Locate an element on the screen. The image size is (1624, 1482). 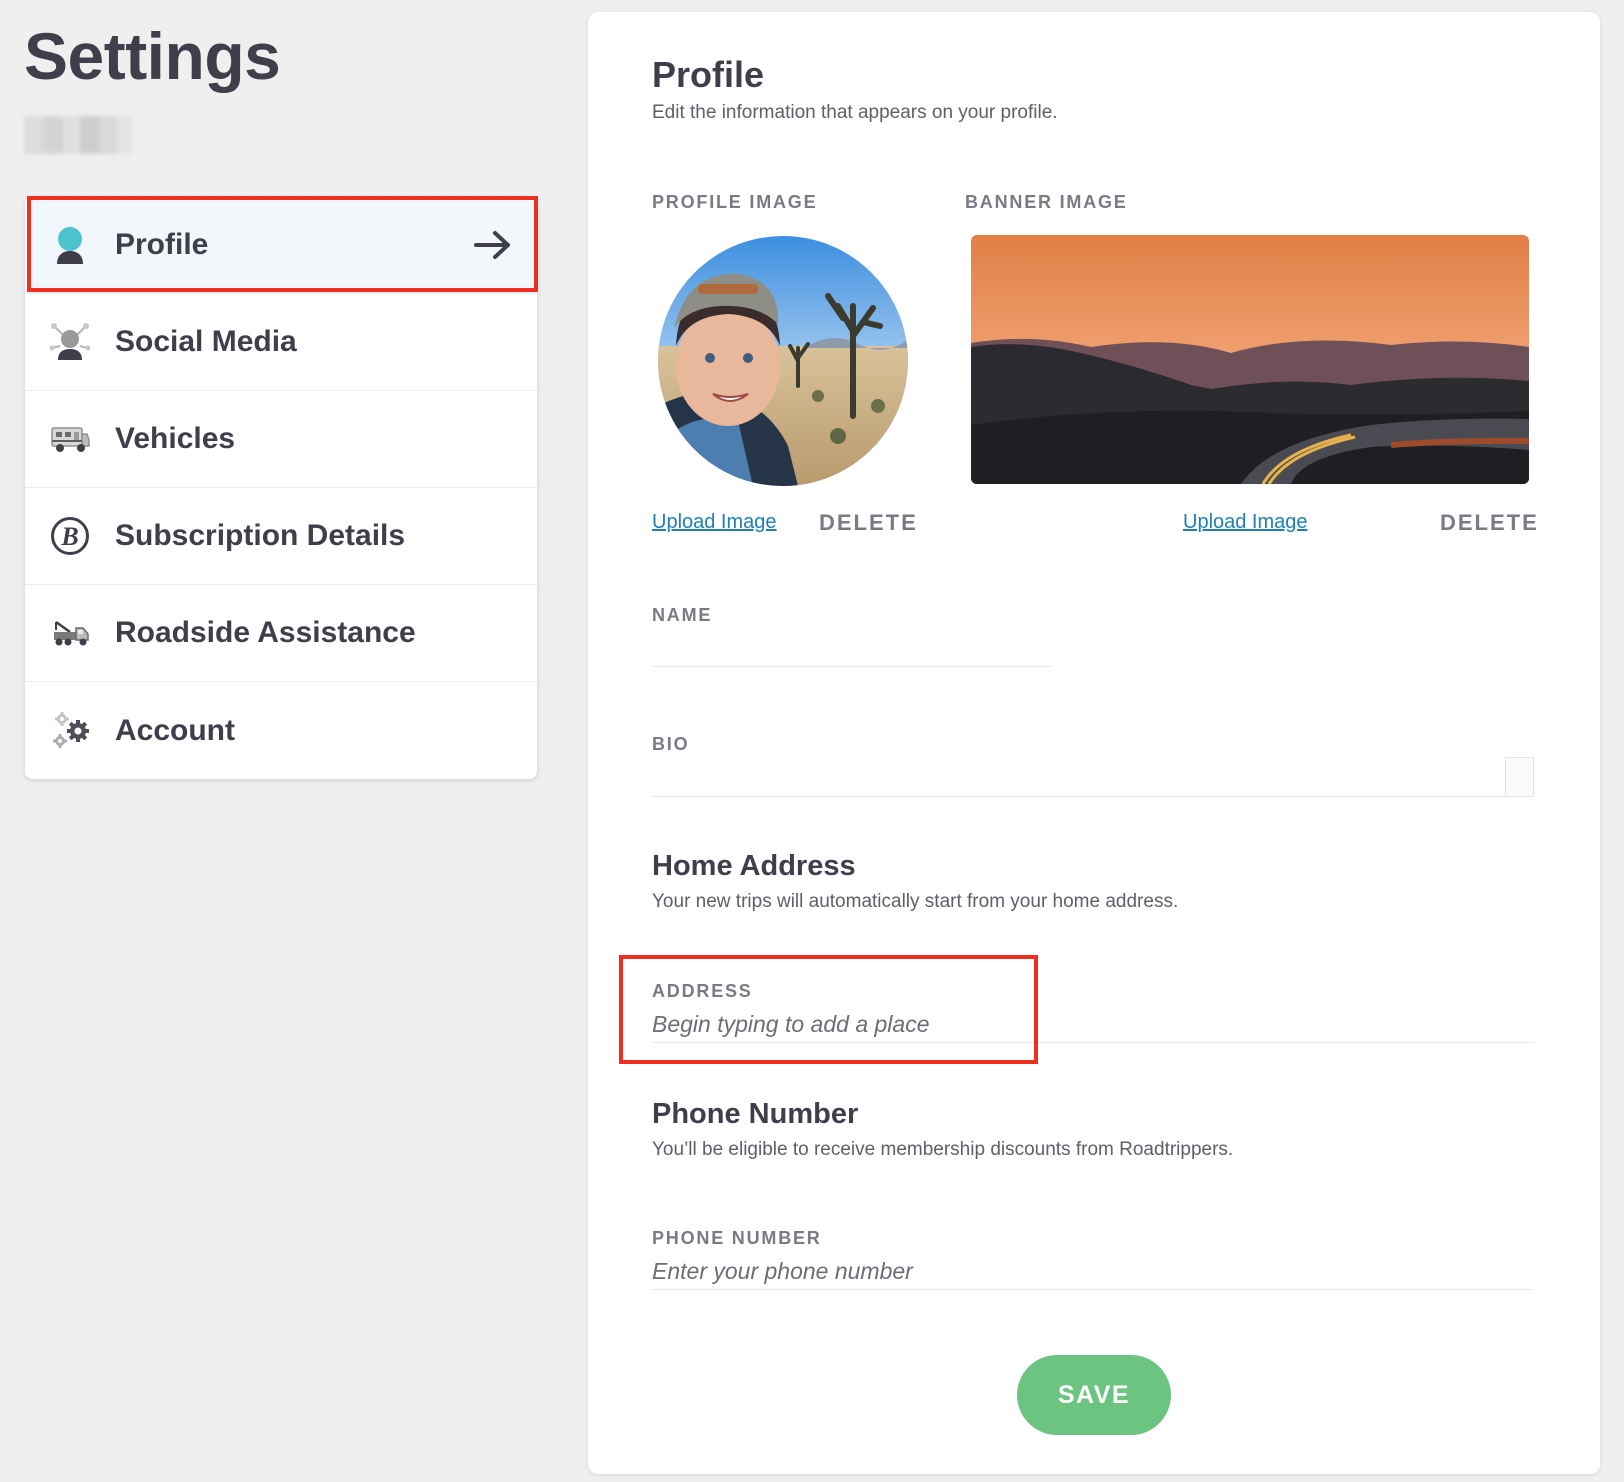
save-button: SAVE is located at coordinates (1094, 1395).